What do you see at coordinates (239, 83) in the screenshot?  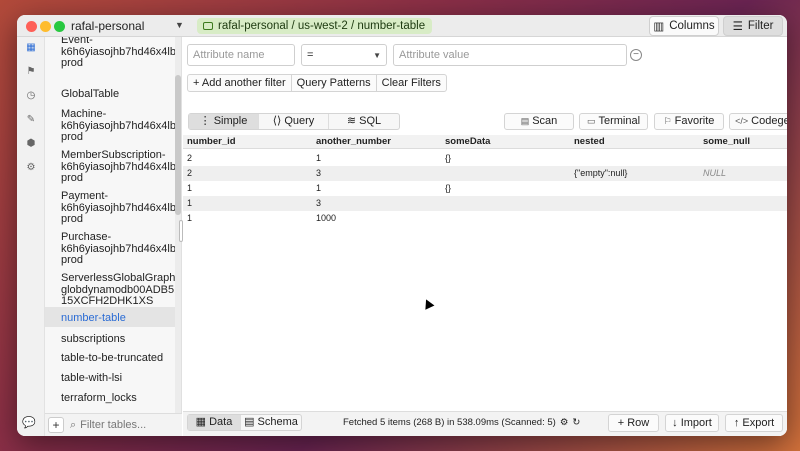 I see `add-filter-button: + Add another filter` at bounding box center [239, 83].